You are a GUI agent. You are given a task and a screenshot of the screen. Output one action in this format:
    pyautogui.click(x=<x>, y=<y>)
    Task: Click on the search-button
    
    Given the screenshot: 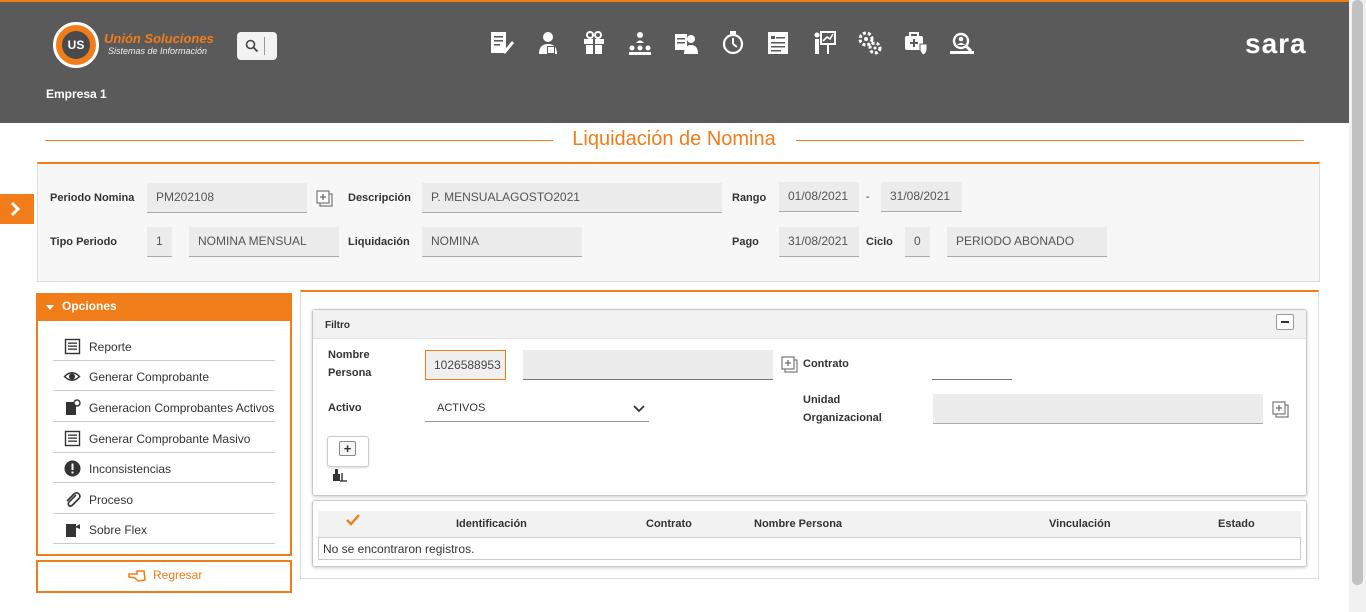 What is the action you would take?
    pyautogui.click(x=257, y=46)
    